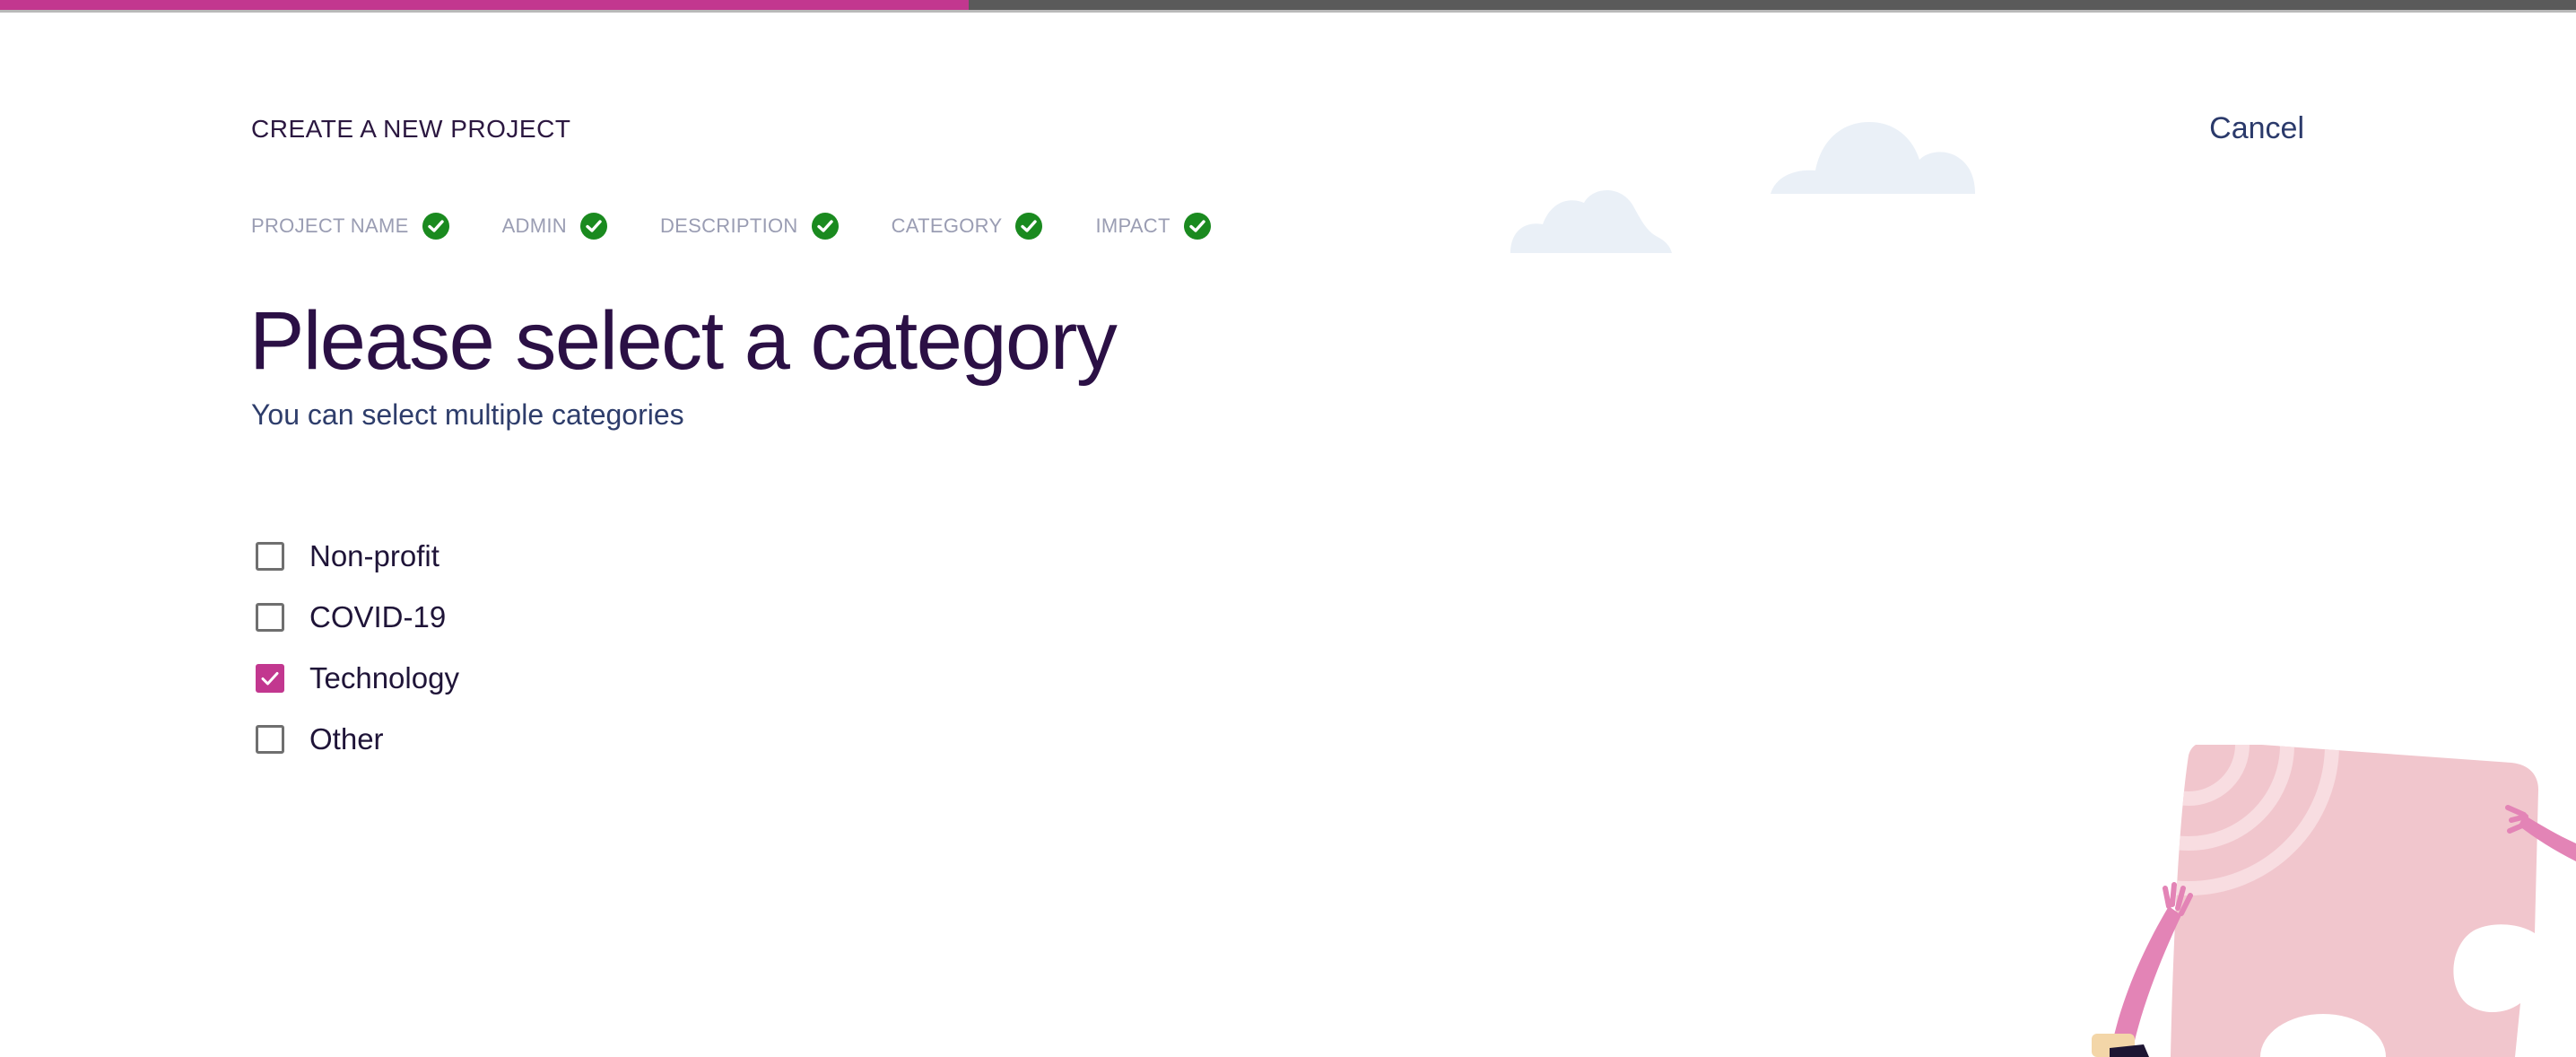 The height and width of the screenshot is (1057, 2576). Describe the element at coordinates (378, 616) in the screenshot. I see `option-label: COVID-19` at that location.